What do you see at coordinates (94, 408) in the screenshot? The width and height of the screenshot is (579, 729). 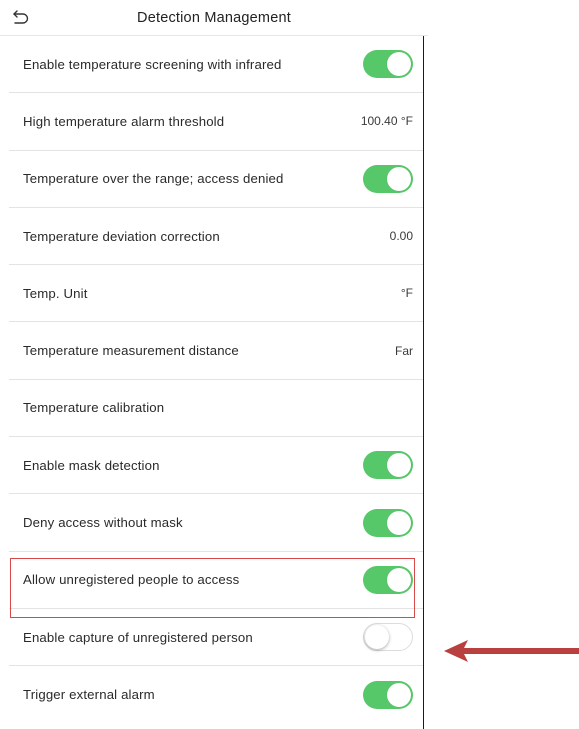 I see `setting-label: Temperature calibration` at bounding box center [94, 408].